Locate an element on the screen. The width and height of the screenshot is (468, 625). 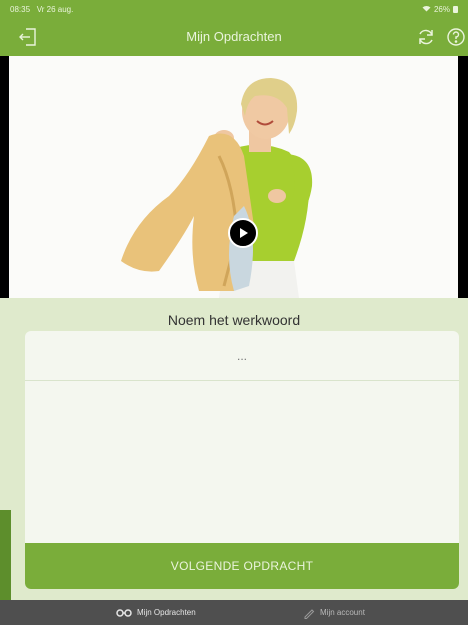
status-date: Vr 26 aug. is located at coordinates (55, 9).